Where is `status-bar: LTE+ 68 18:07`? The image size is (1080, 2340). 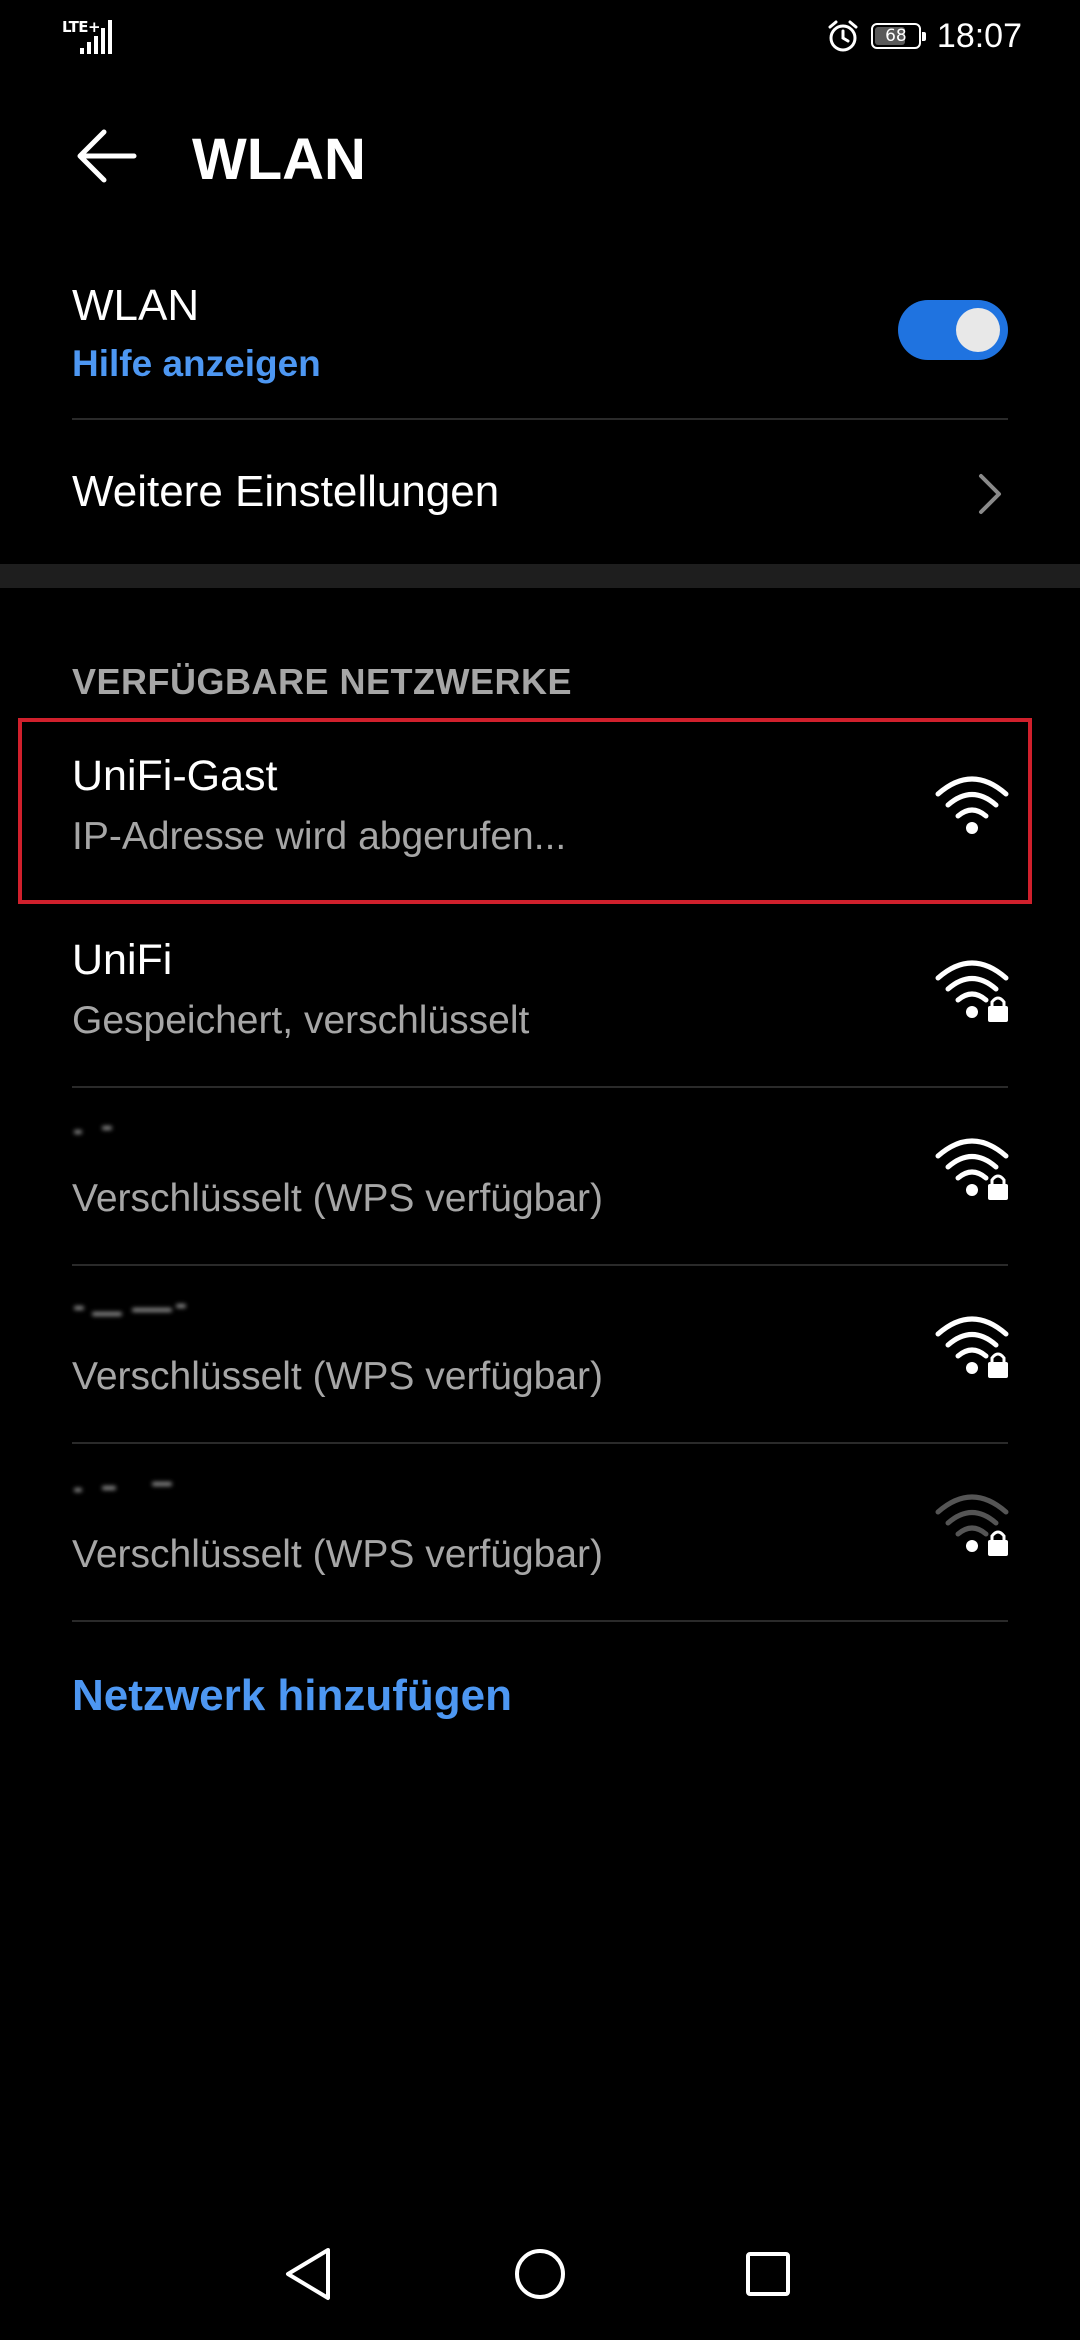 status-bar: LTE+ 68 18:07 is located at coordinates (540, 35).